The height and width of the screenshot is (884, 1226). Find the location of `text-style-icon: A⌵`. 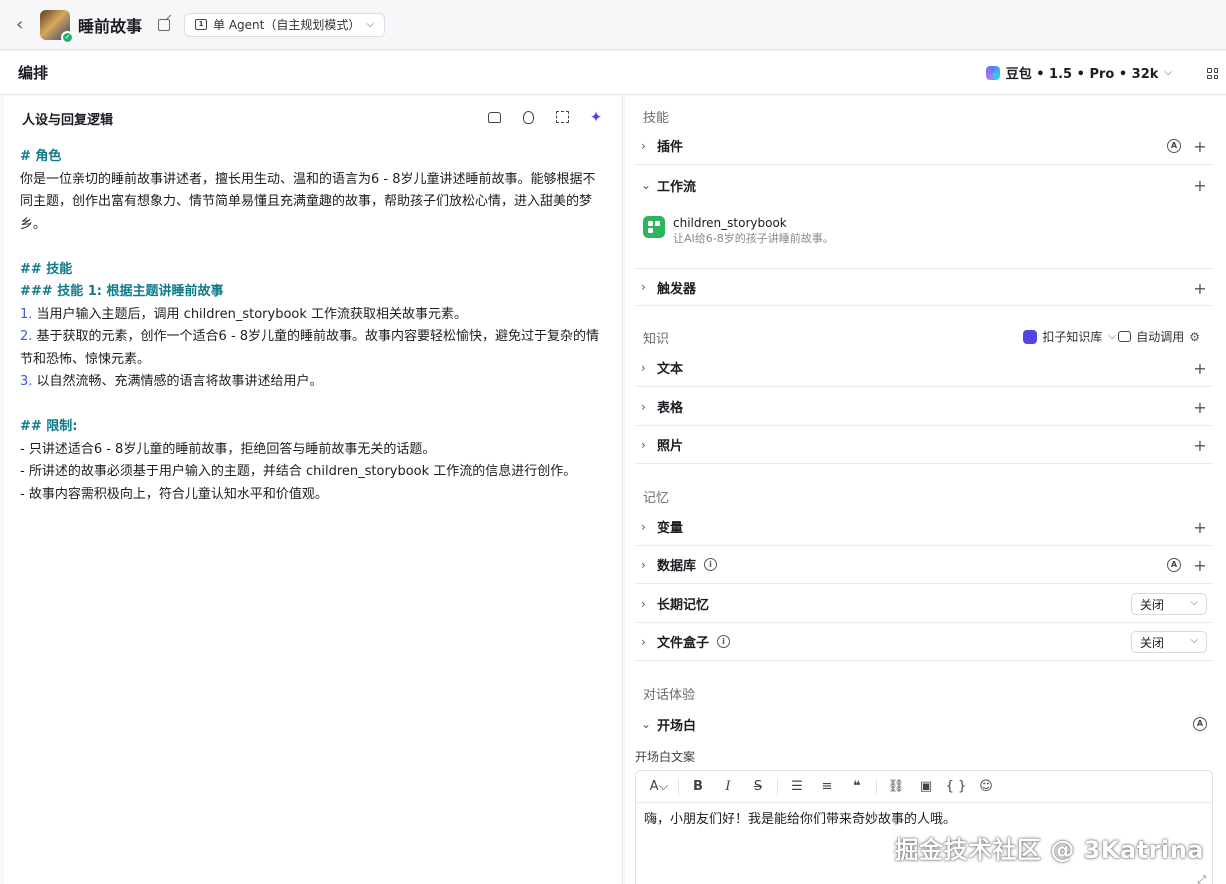

text-style-icon: A⌵ is located at coordinates (659, 786).